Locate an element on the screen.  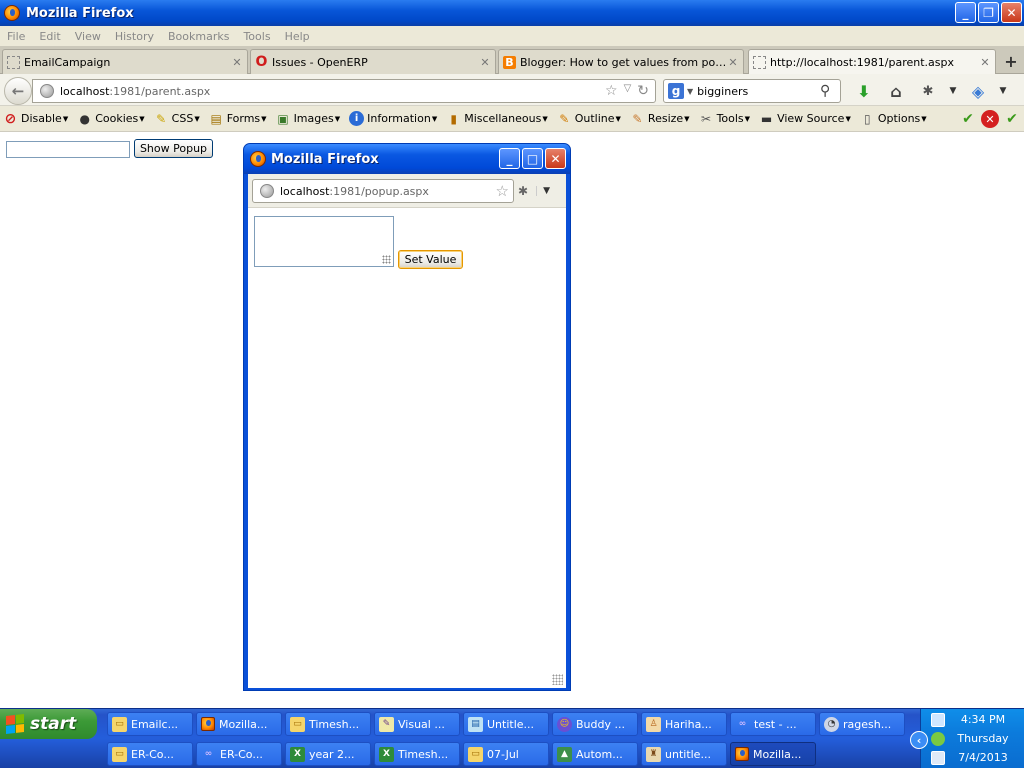
wd-forms: ▤ Forms ▼ is located at coordinates (238, 118).